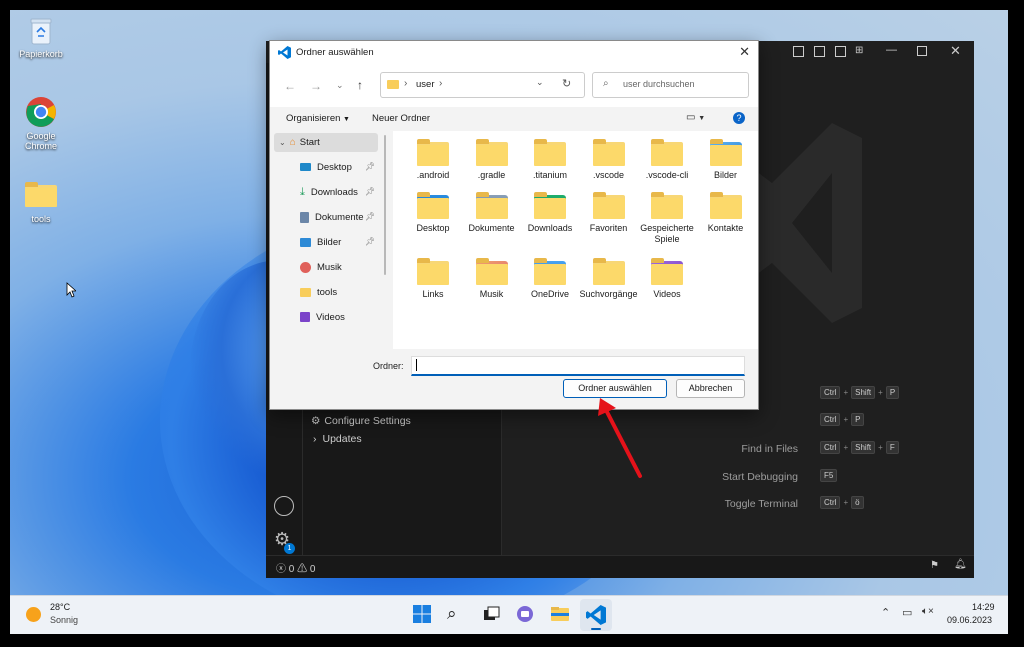  What do you see at coordinates (798, 51) in the screenshot?
I see `layout-sidebar-icon` at bounding box center [798, 51].